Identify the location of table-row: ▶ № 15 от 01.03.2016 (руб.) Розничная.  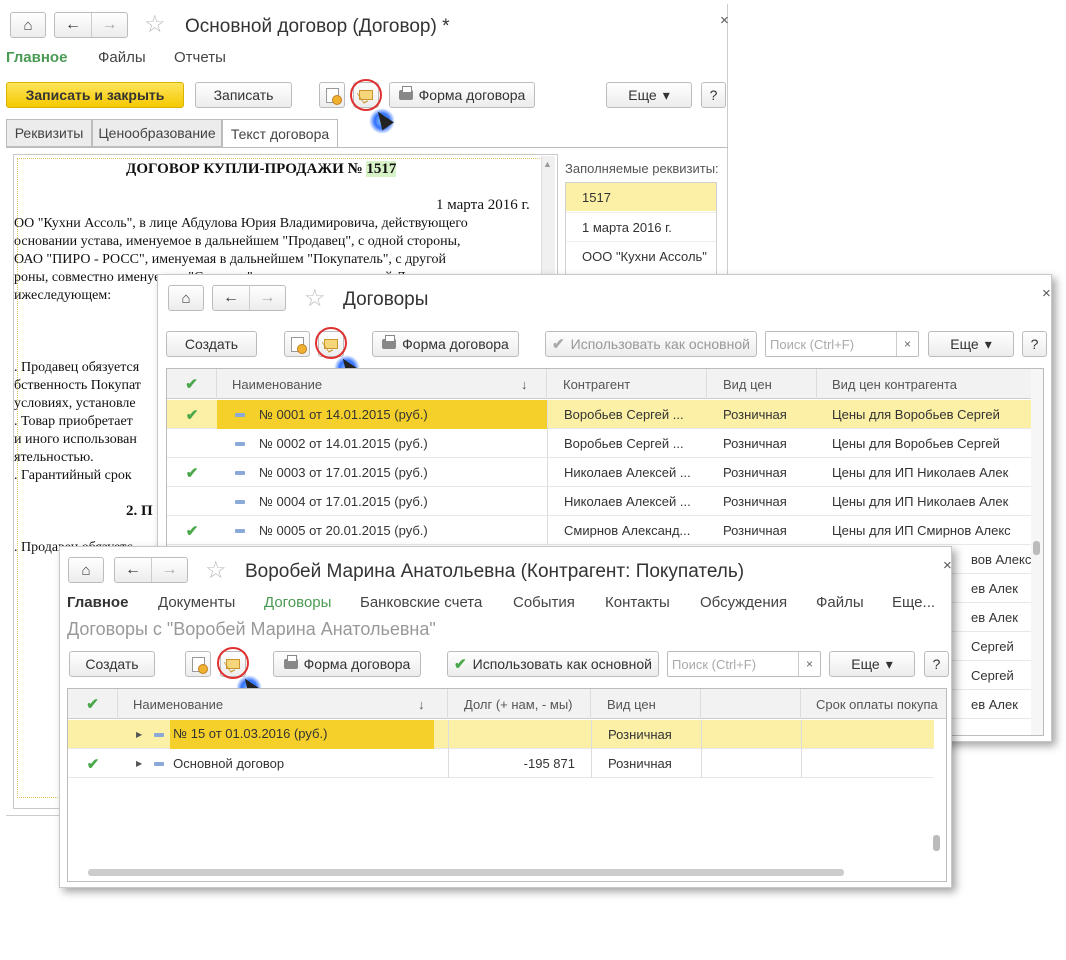
(501, 734).